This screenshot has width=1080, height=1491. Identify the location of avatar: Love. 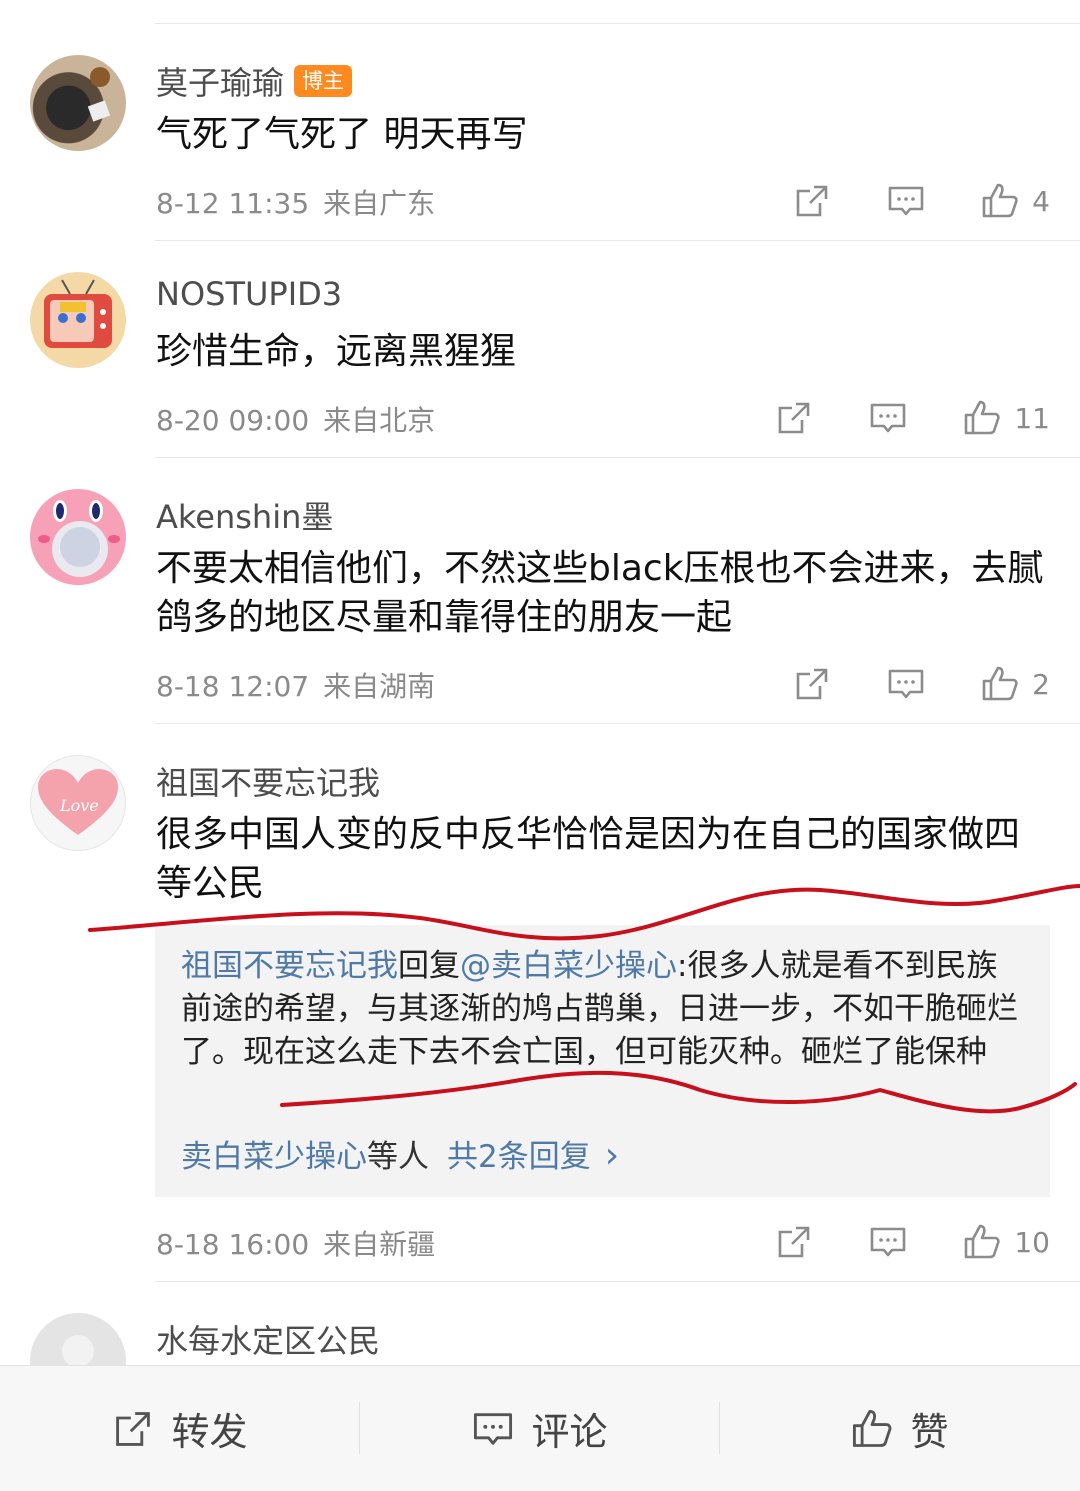
(78, 803).